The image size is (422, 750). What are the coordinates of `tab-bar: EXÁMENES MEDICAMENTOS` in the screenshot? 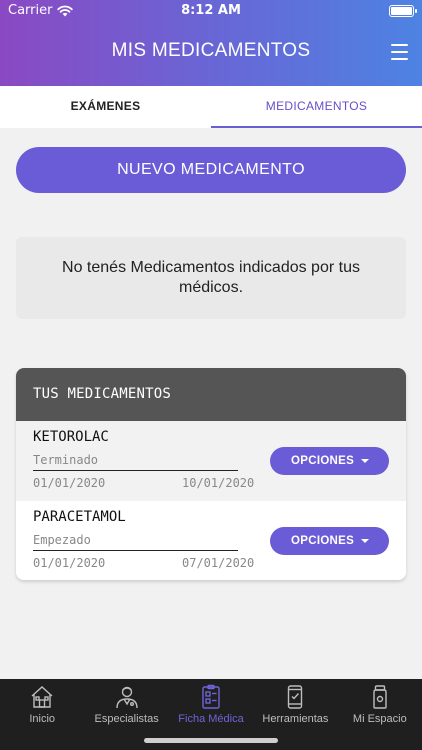 It's located at (211, 107).